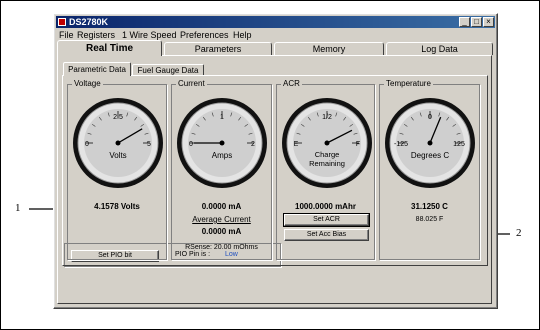 Image resolution: width=540 pixels, height=330 pixels. Describe the element at coordinates (118, 117) in the screenshot. I see `voltage-gauge-mid-label: 2.5` at that location.